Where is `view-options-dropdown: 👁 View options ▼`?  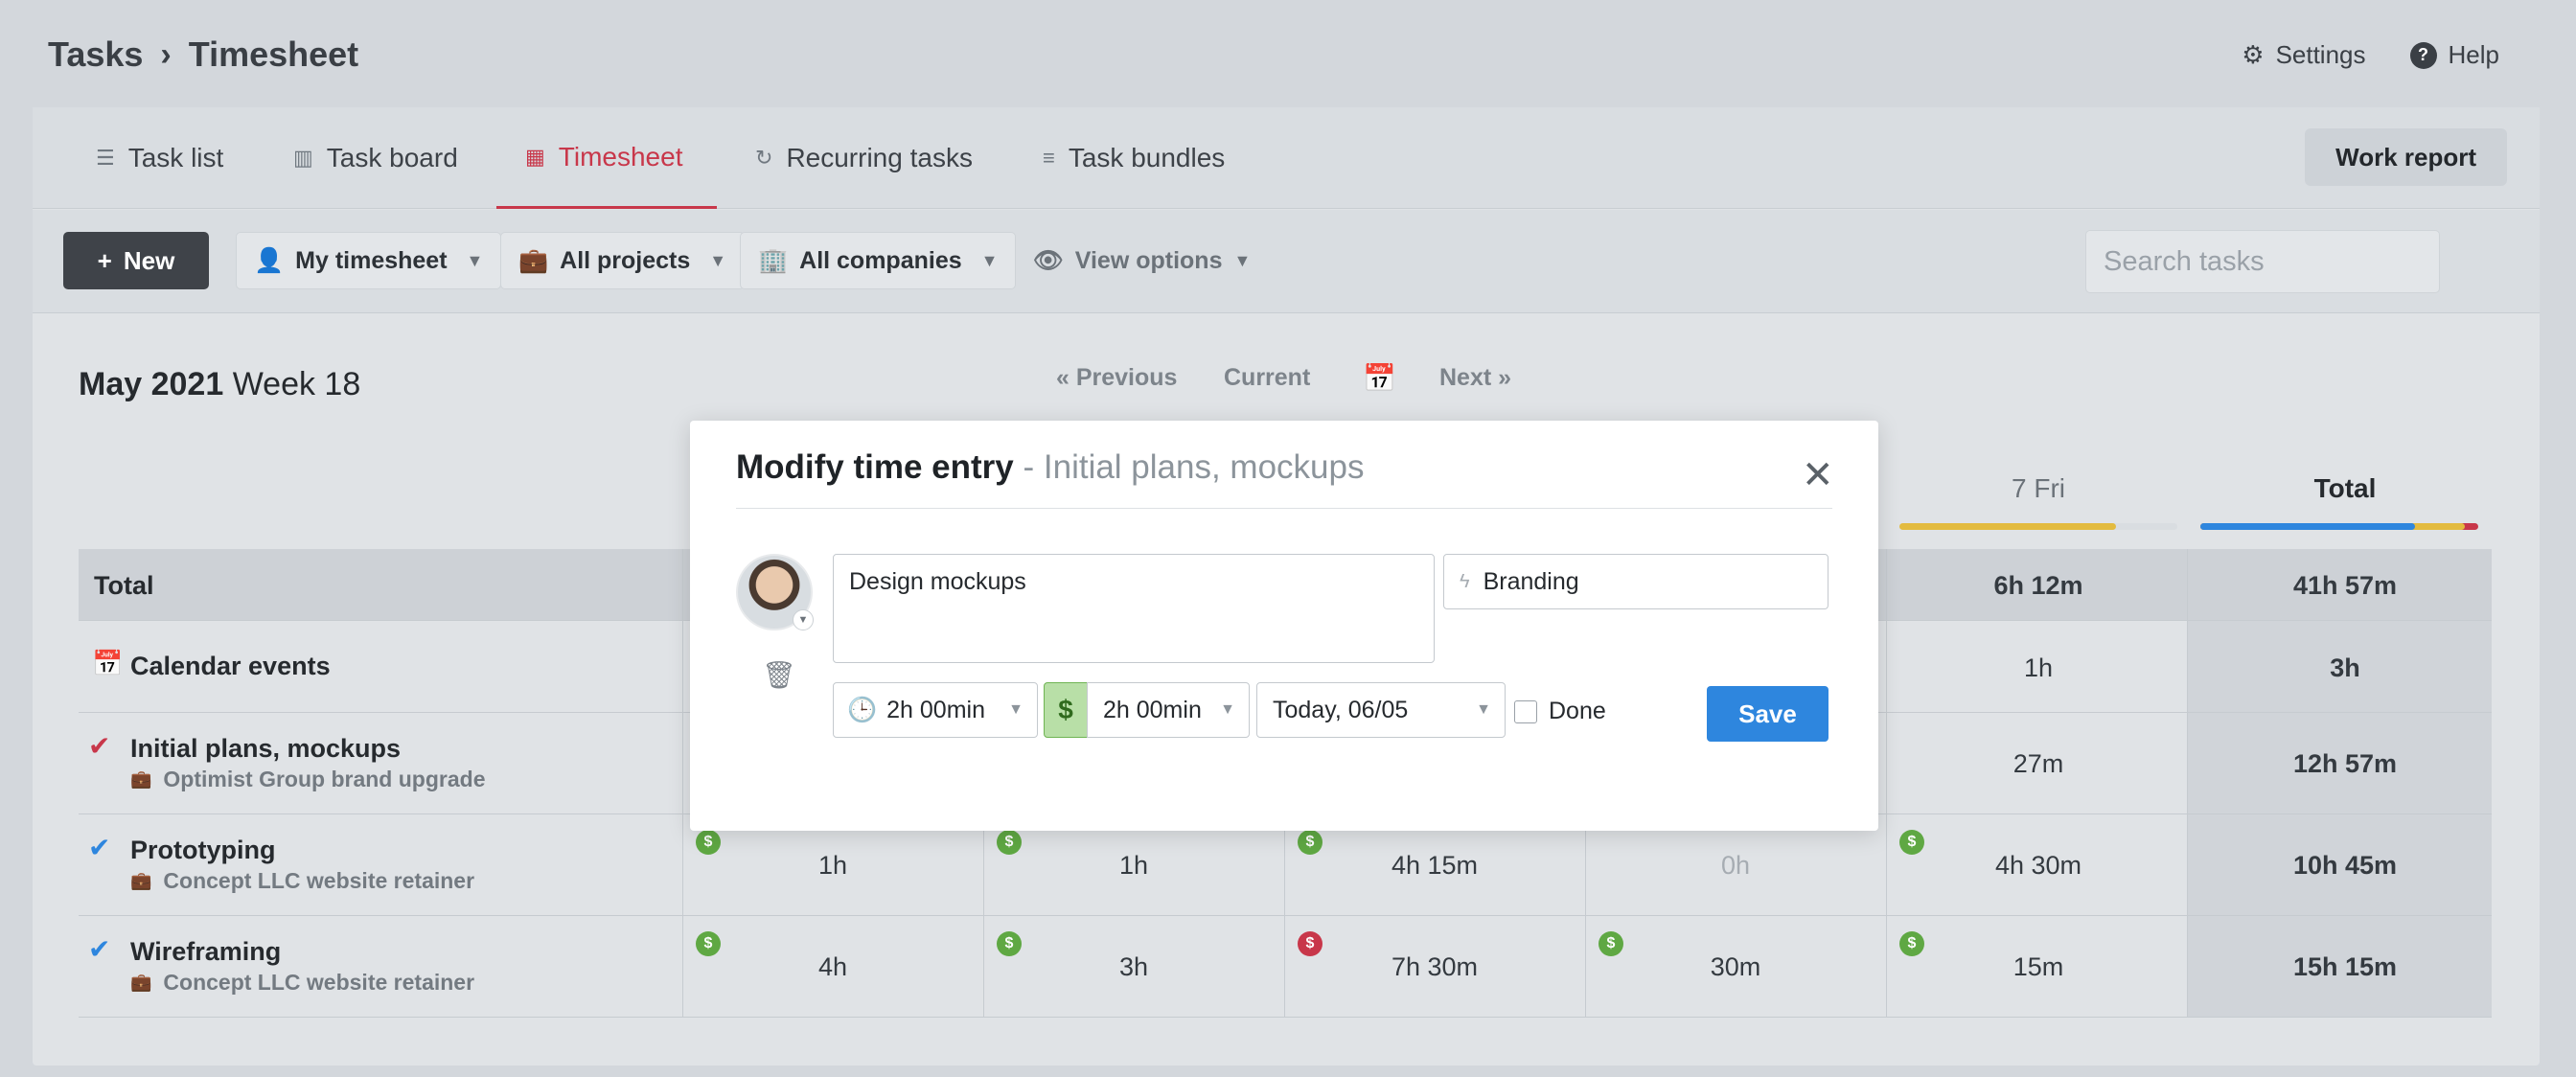
view-options-dropdown: 👁 View options ▼ is located at coordinates (1142, 261).